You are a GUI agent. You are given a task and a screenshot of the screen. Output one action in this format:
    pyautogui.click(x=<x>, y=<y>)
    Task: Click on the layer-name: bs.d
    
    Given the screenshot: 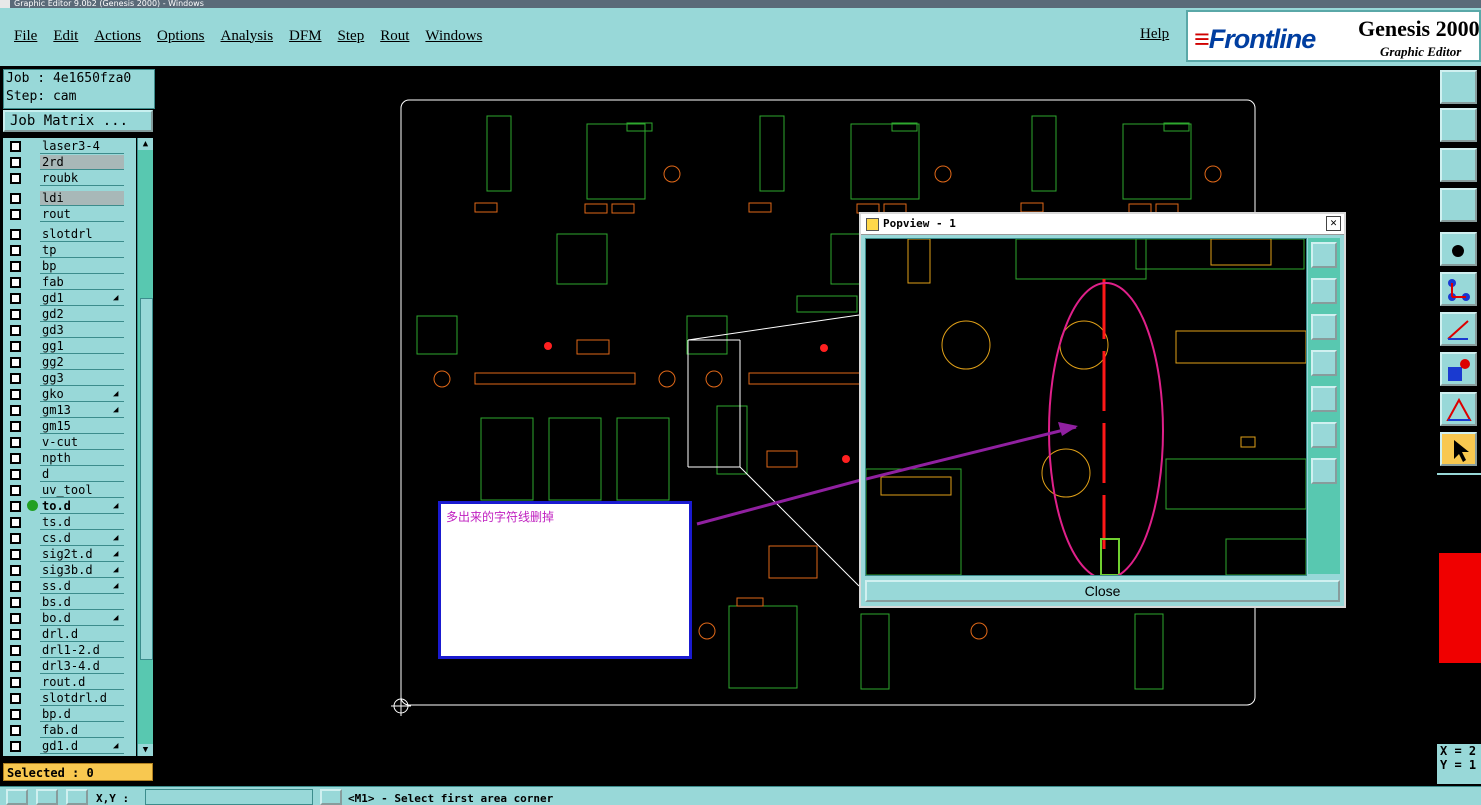 What is the action you would take?
    pyautogui.click(x=82, y=602)
    